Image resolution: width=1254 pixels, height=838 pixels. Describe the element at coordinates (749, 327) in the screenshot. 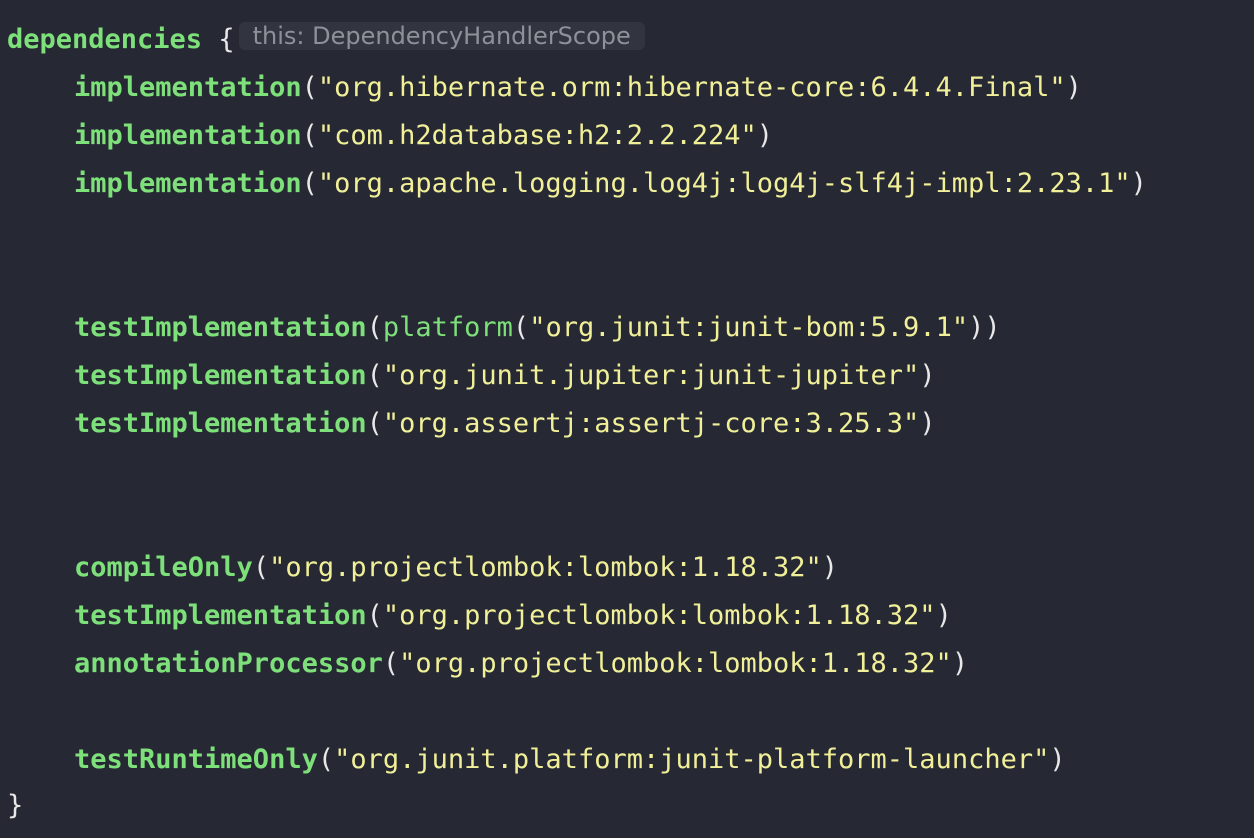

I see `string-literal: "org.junit:junit-bom:5.9.1"` at that location.